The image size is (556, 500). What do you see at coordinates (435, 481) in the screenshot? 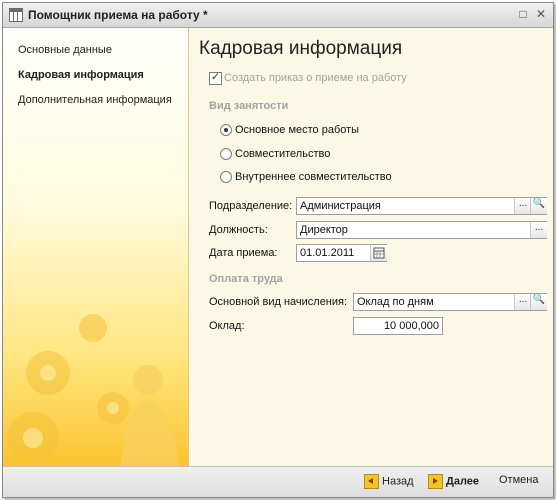
I see `next-arrow-icon` at bounding box center [435, 481].